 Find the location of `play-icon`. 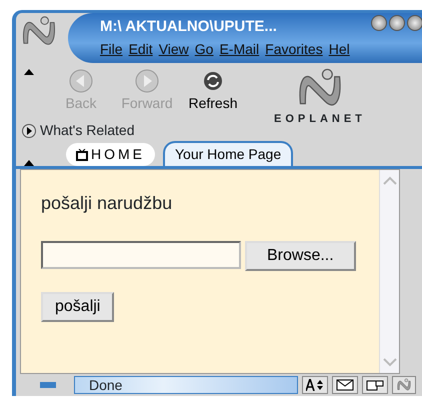

play-icon is located at coordinates (29, 131).